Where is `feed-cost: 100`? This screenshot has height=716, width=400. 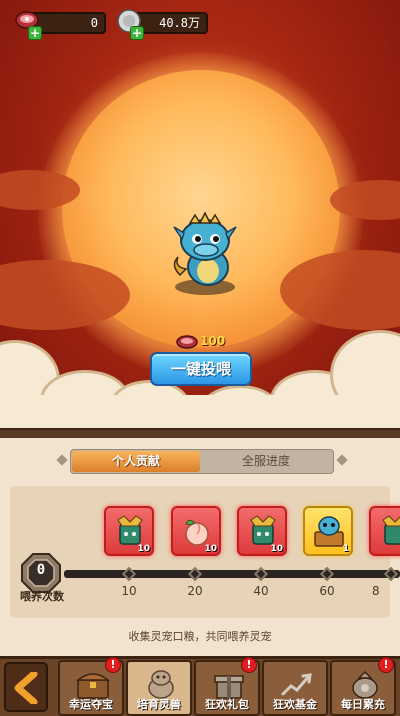 feed-cost: 100 is located at coordinates (206, 342).